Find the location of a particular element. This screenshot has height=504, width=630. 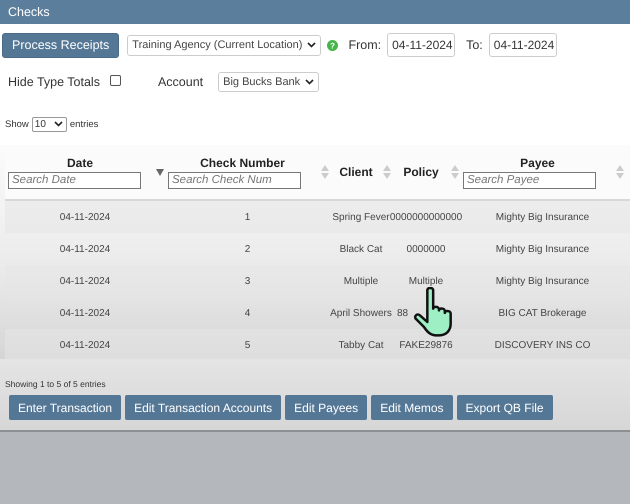

entries-label: entries is located at coordinates (84, 124).